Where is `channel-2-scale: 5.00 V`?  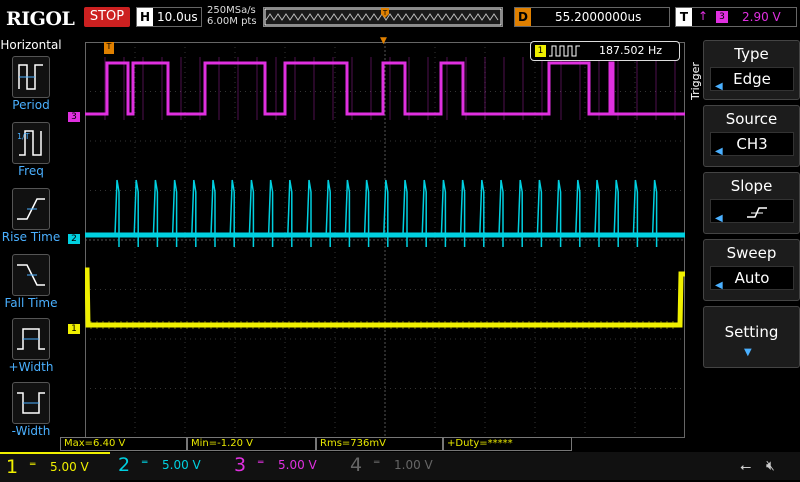 channel-2-scale: 5.00 V is located at coordinates (181, 465).